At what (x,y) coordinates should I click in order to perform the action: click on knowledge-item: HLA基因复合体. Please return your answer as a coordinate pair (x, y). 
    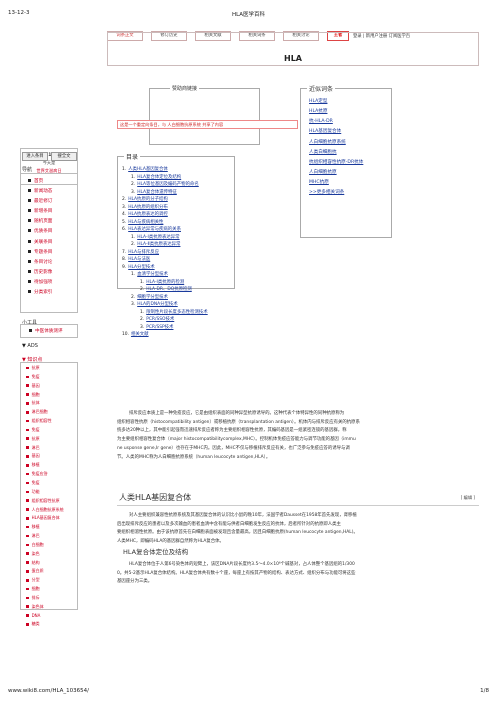
    Looking at the image, I should click on (45, 519).